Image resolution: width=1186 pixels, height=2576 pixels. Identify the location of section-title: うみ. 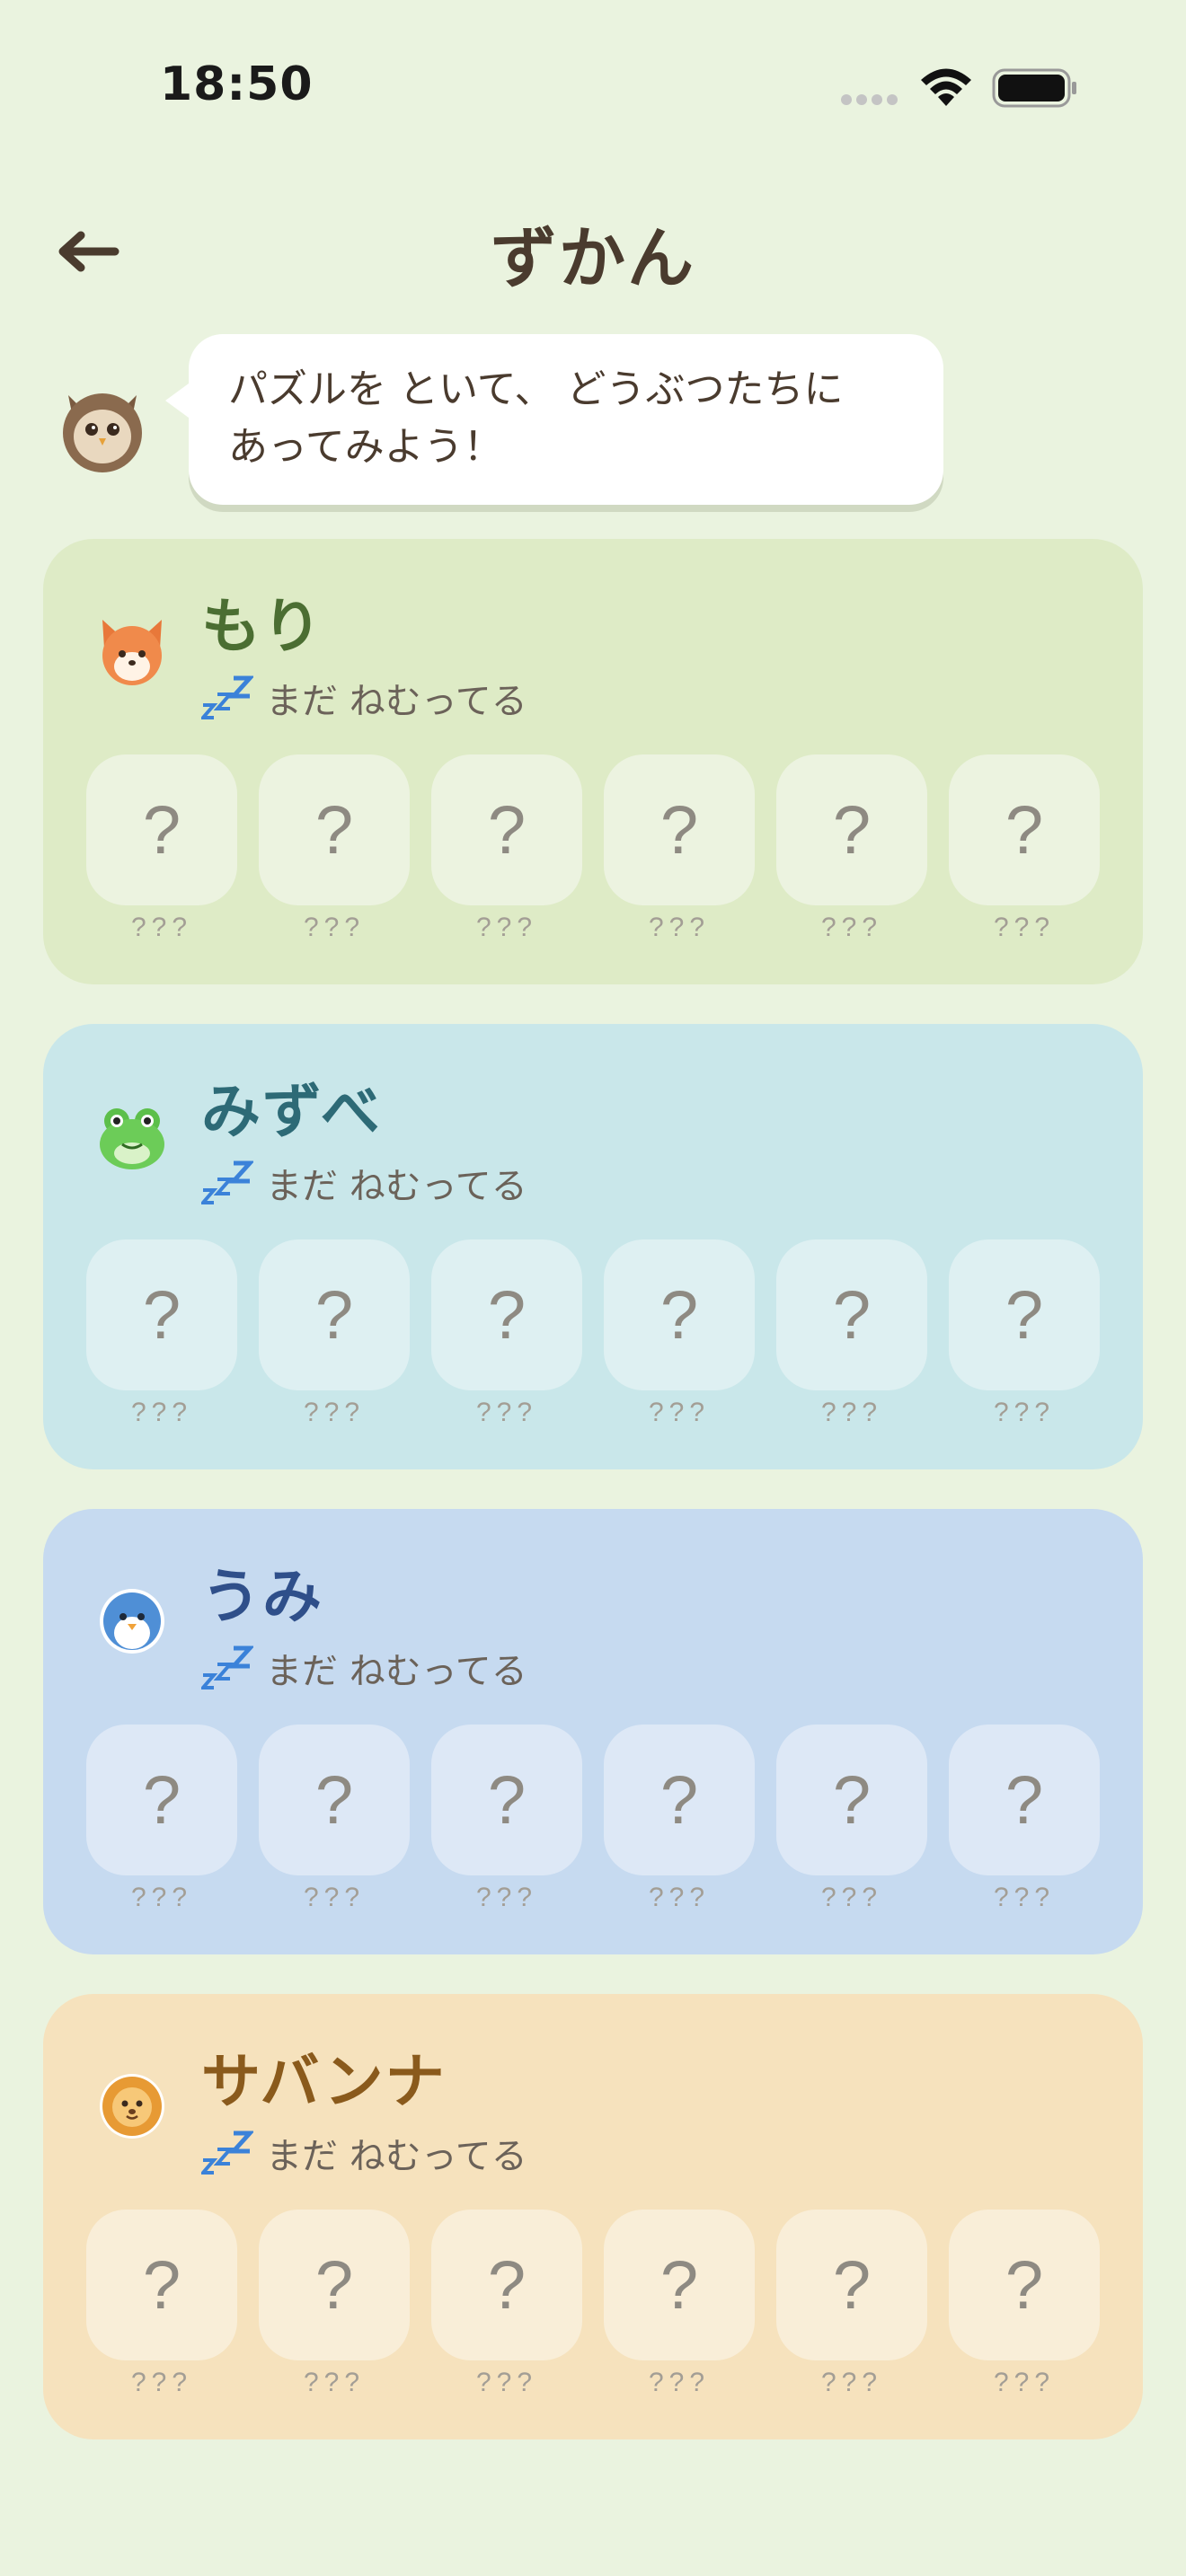
(262, 1596).